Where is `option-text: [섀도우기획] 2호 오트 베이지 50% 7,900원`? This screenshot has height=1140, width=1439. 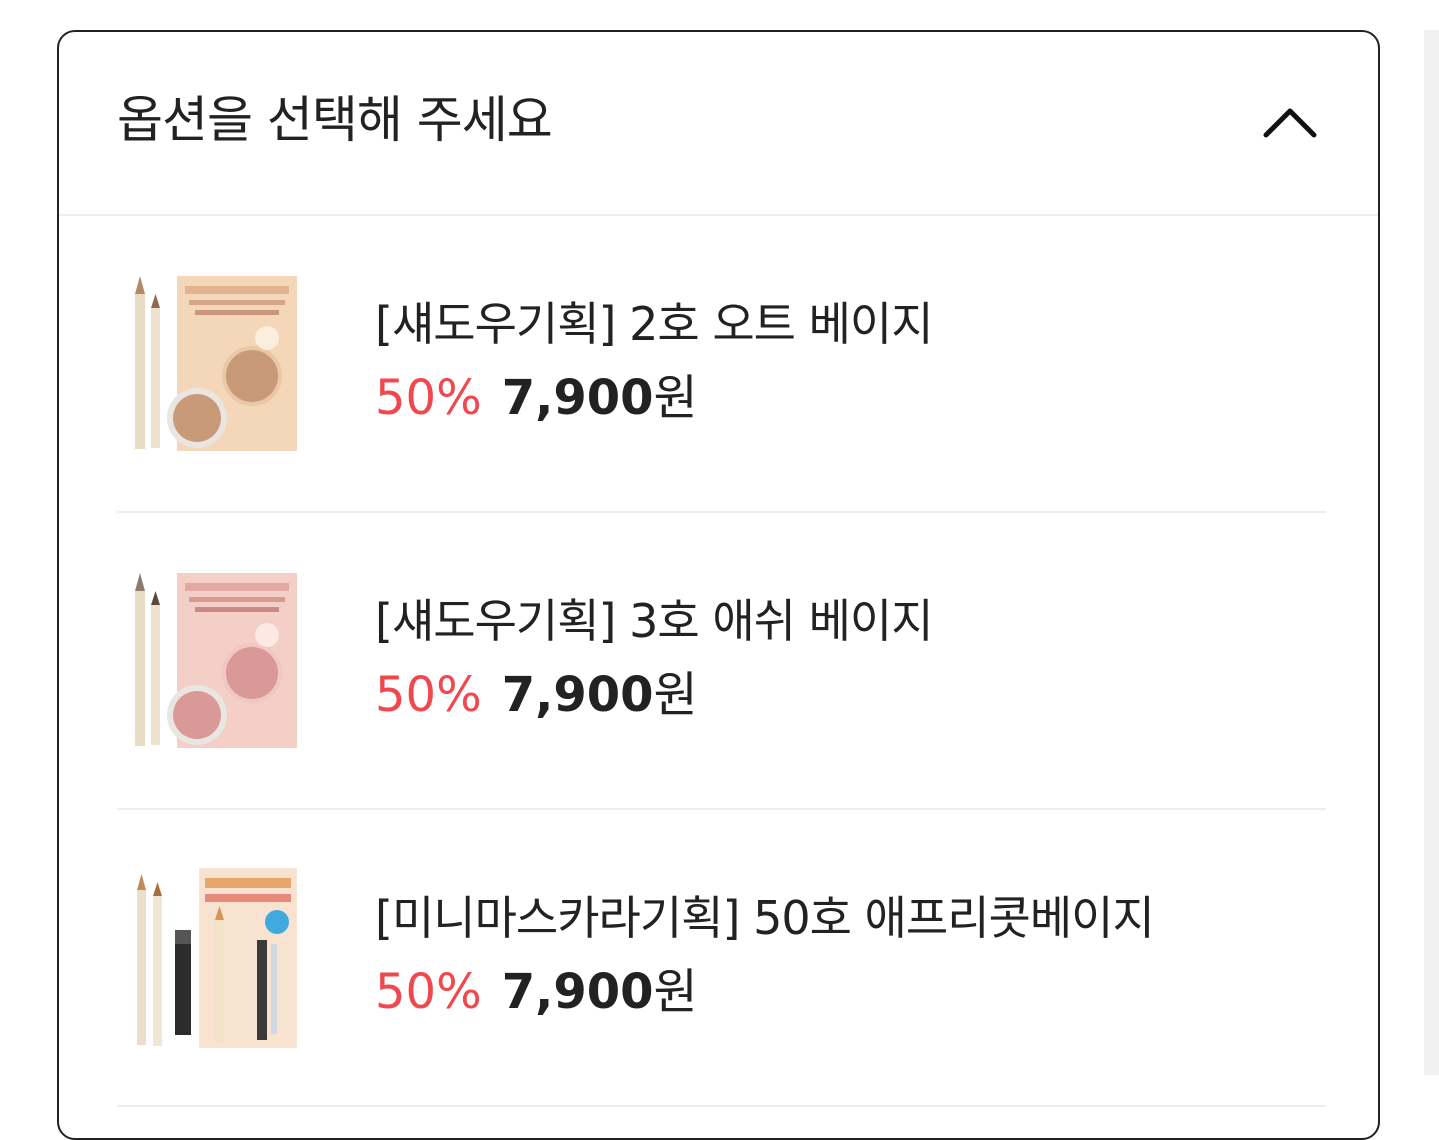 option-text: [섀도우기획] 2호 오트 베이지 50% 7,900원 is located at coordinates (654, 361).